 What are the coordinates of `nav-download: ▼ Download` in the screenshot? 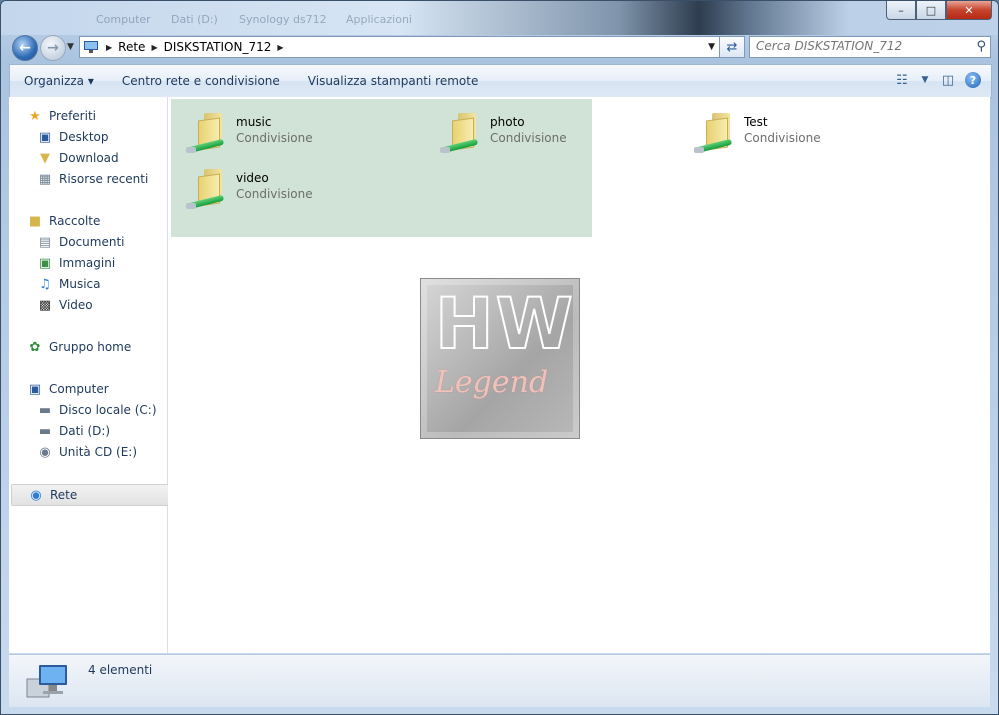 It's located at (78, 158).